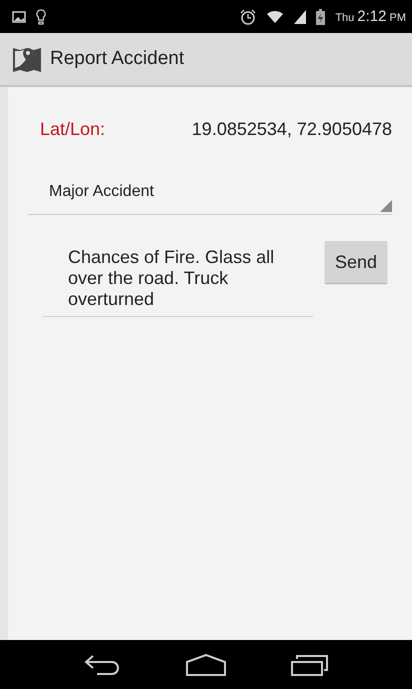 The width and height of the screenshot is (412, 689). What do you see at coordinates (310, 665) in the screenshot?
I see `recent-apps-icon` at bounding box center [310, 665].